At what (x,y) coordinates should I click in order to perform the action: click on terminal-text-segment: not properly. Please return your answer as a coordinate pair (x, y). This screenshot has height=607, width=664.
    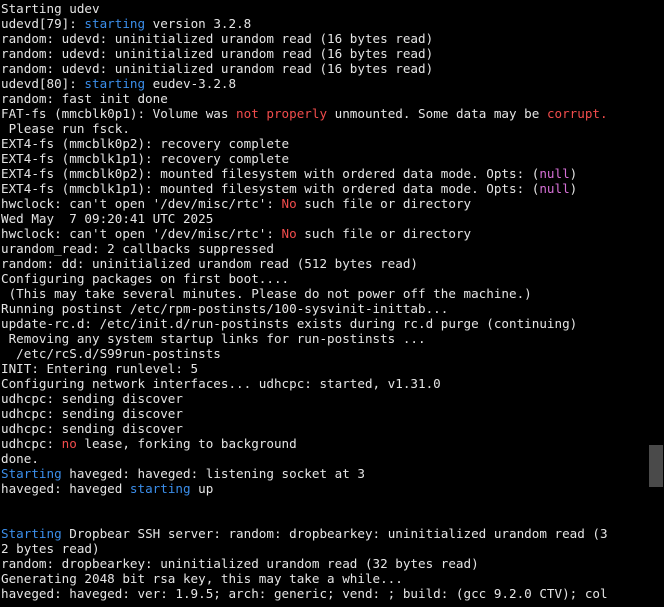
    Looking at the image, I should click on (282, 113).